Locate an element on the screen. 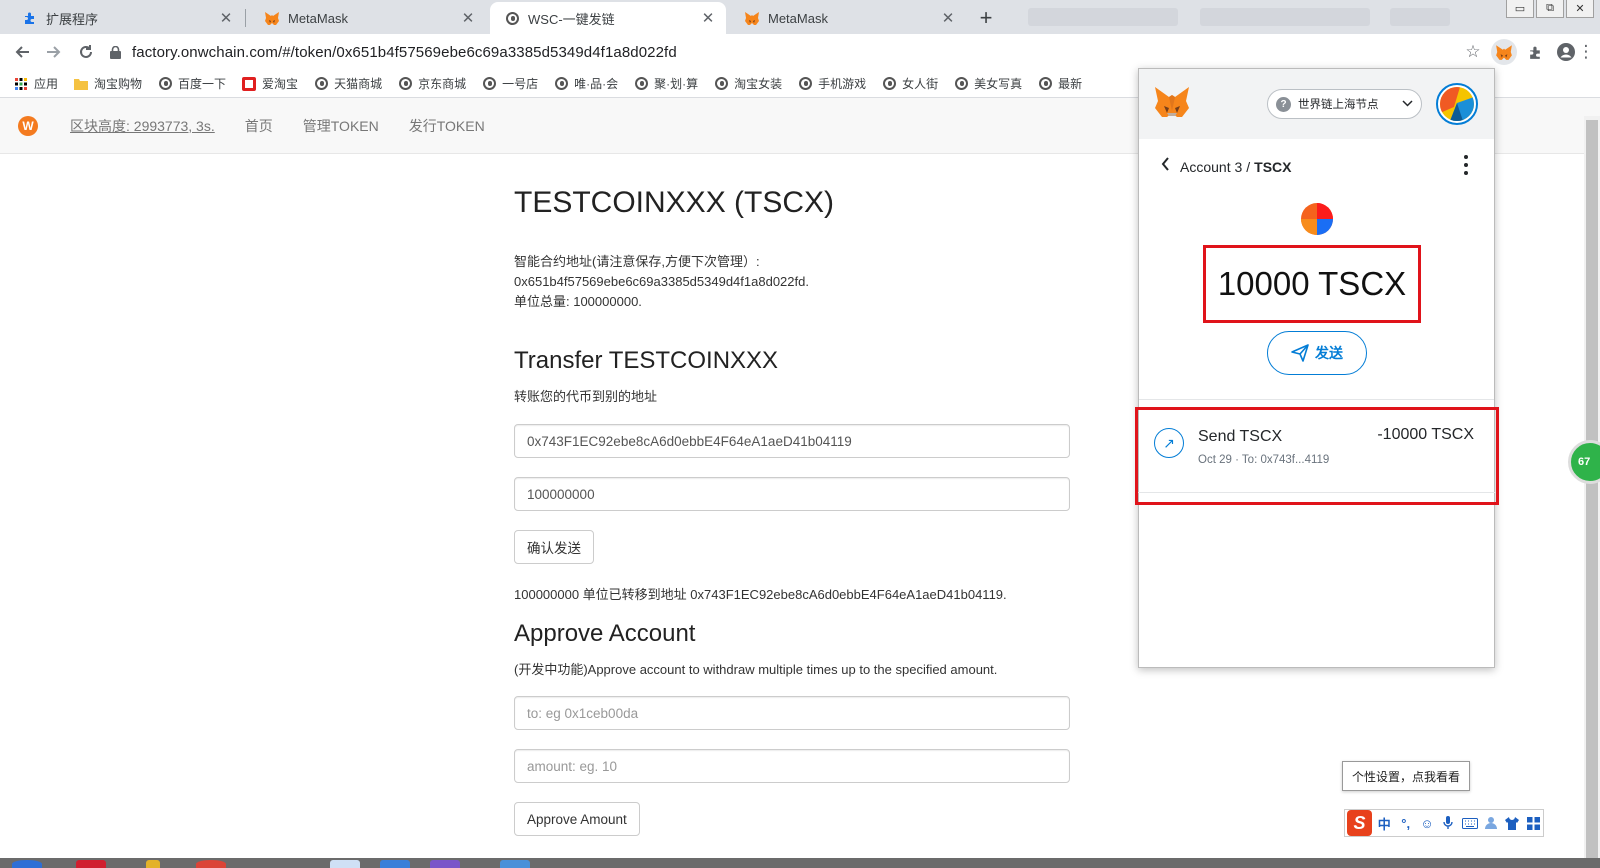  page-scrollbar is located at coordinates (1592, 492).